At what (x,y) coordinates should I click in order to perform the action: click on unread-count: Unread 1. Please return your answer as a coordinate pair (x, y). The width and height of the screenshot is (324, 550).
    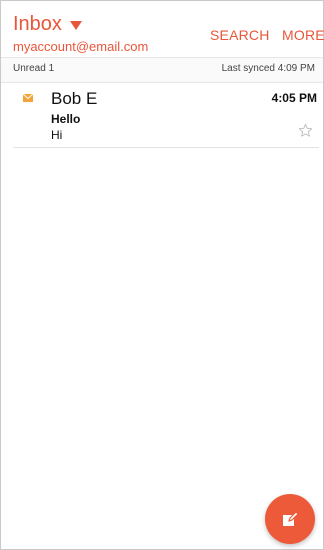
    Looking at the image, I should click on (34, 68).